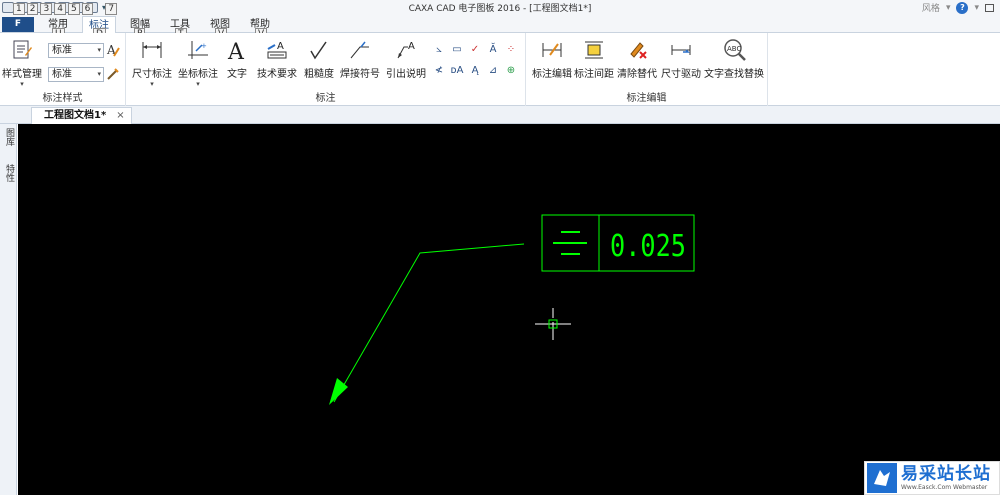 The width and height of the screenshot is (1000, 495). What do you see at coordinates (113, 51) in the screenshot?
I see `dim-style-icon: A` at bounding box center [113, 51].